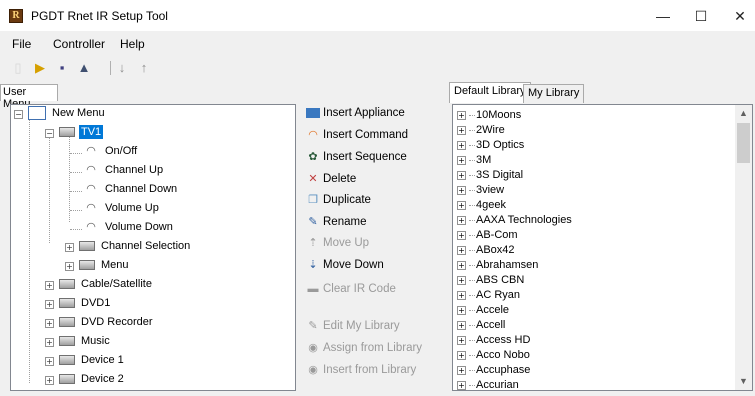 This screenshot has width=755, height=396. Describe the element at coordinates (344, 268) in the screenshot. I see `move-down-button: ⇣ Move Down` at that location.